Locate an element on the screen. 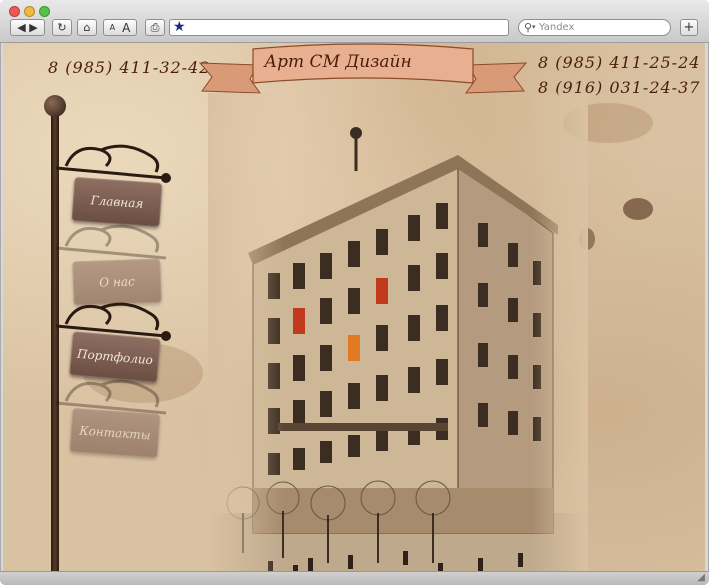 This screenshot has width=709, height=585. search-icon: ⚲ is located at coordinates (528, 27).